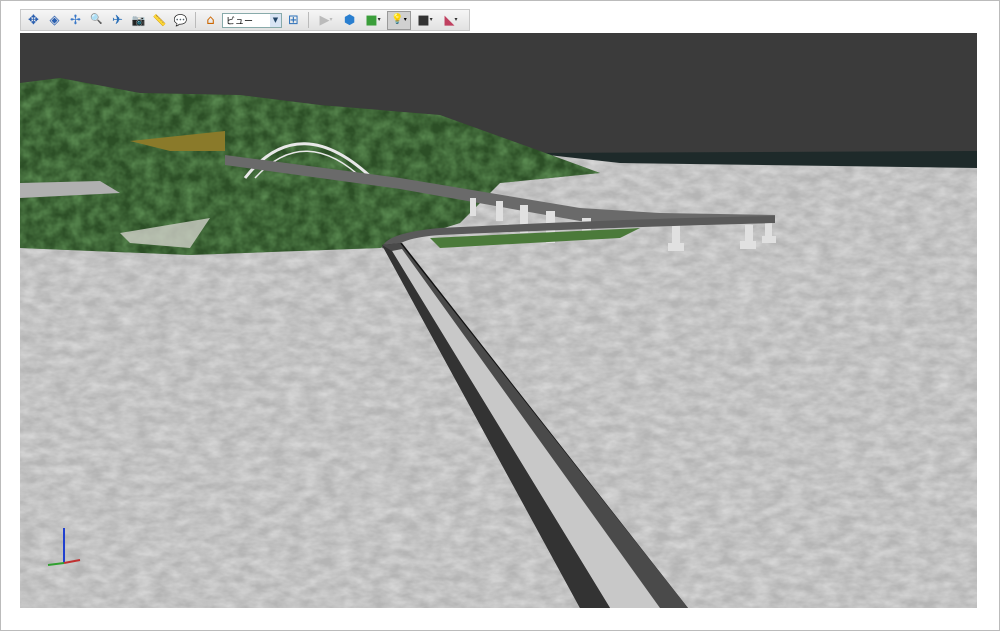 The image size is (1000, 631). Describe the element at coordinates (96, 20) in the screenshot. I see `zoom-icon: 🔍` at that location.